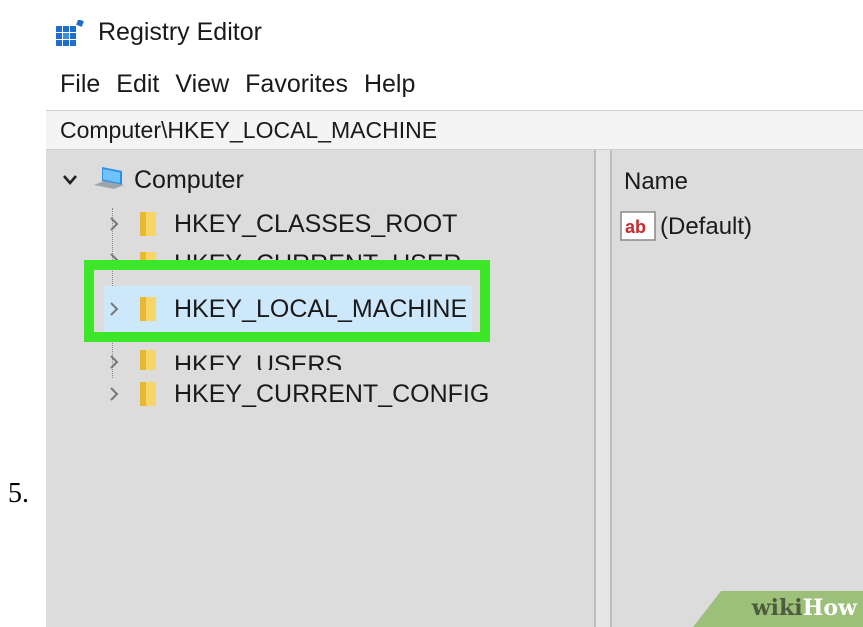 The width and height of the screenshot is (863, 627). I want to click on string-value-icon: ab, so click(638, 226).